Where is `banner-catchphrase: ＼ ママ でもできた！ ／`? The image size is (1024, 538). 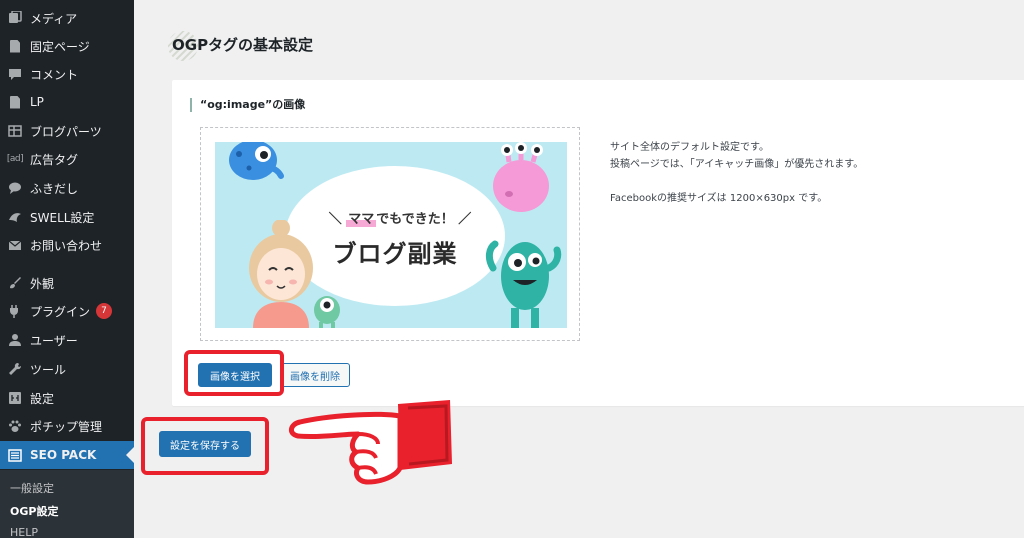
banner-catchphrase: ＼ ママ でもできた！ ／ is located at coordinates (400, 217).